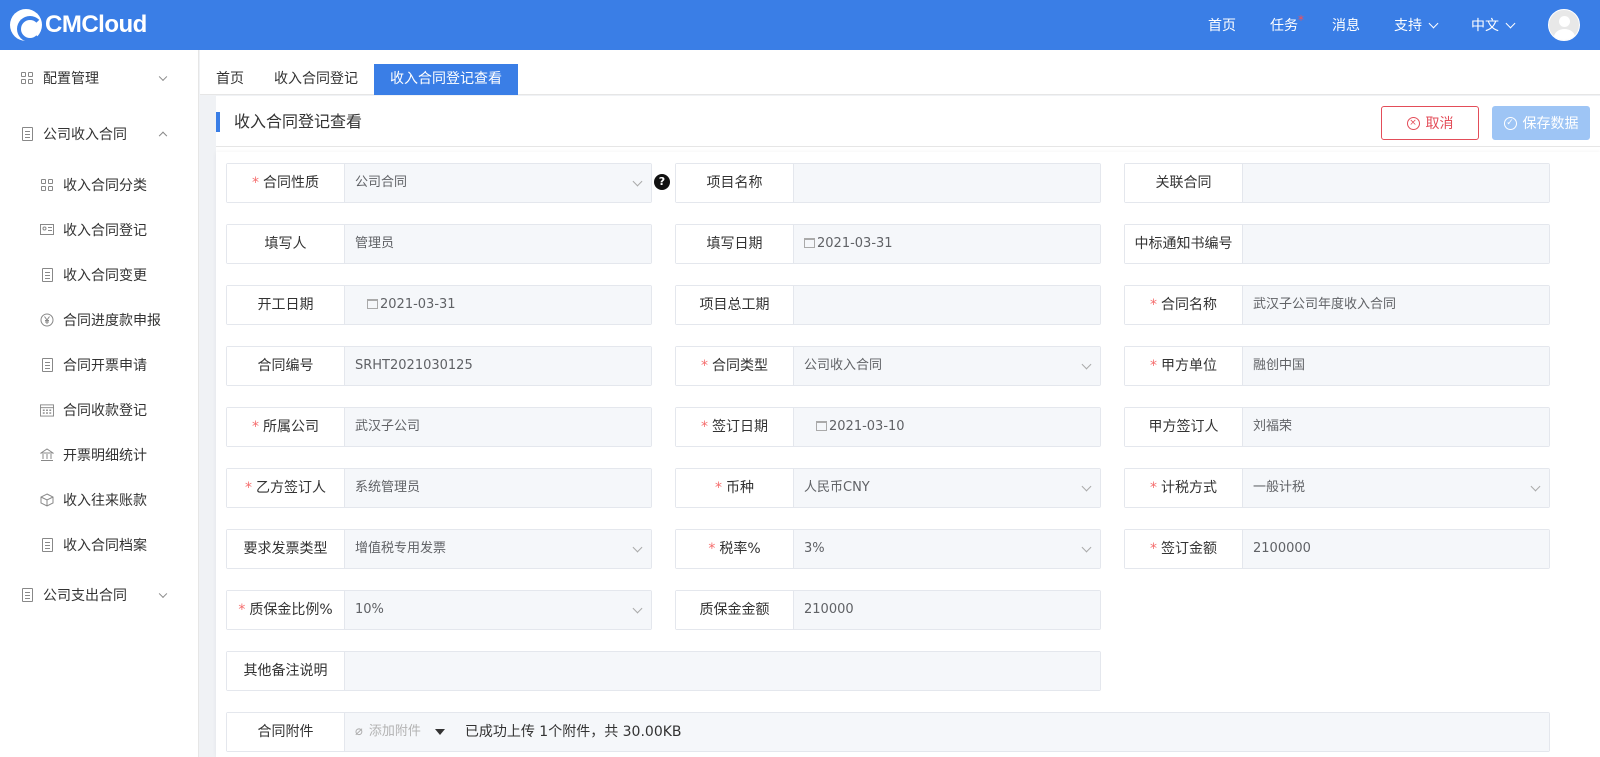  What do you see at coordinates (947, 610) in the screenshot?
I see `warranty-amount-input: 210000` at bounding box center [947, 610].